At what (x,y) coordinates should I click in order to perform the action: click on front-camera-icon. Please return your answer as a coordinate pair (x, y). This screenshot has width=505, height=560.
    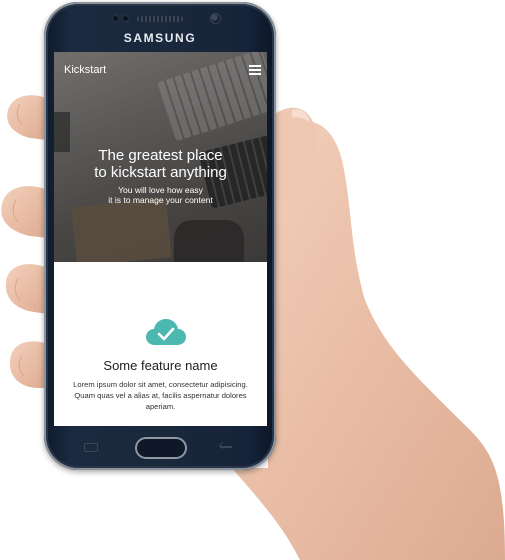
    Looking at the image, I should click on (215, 18).